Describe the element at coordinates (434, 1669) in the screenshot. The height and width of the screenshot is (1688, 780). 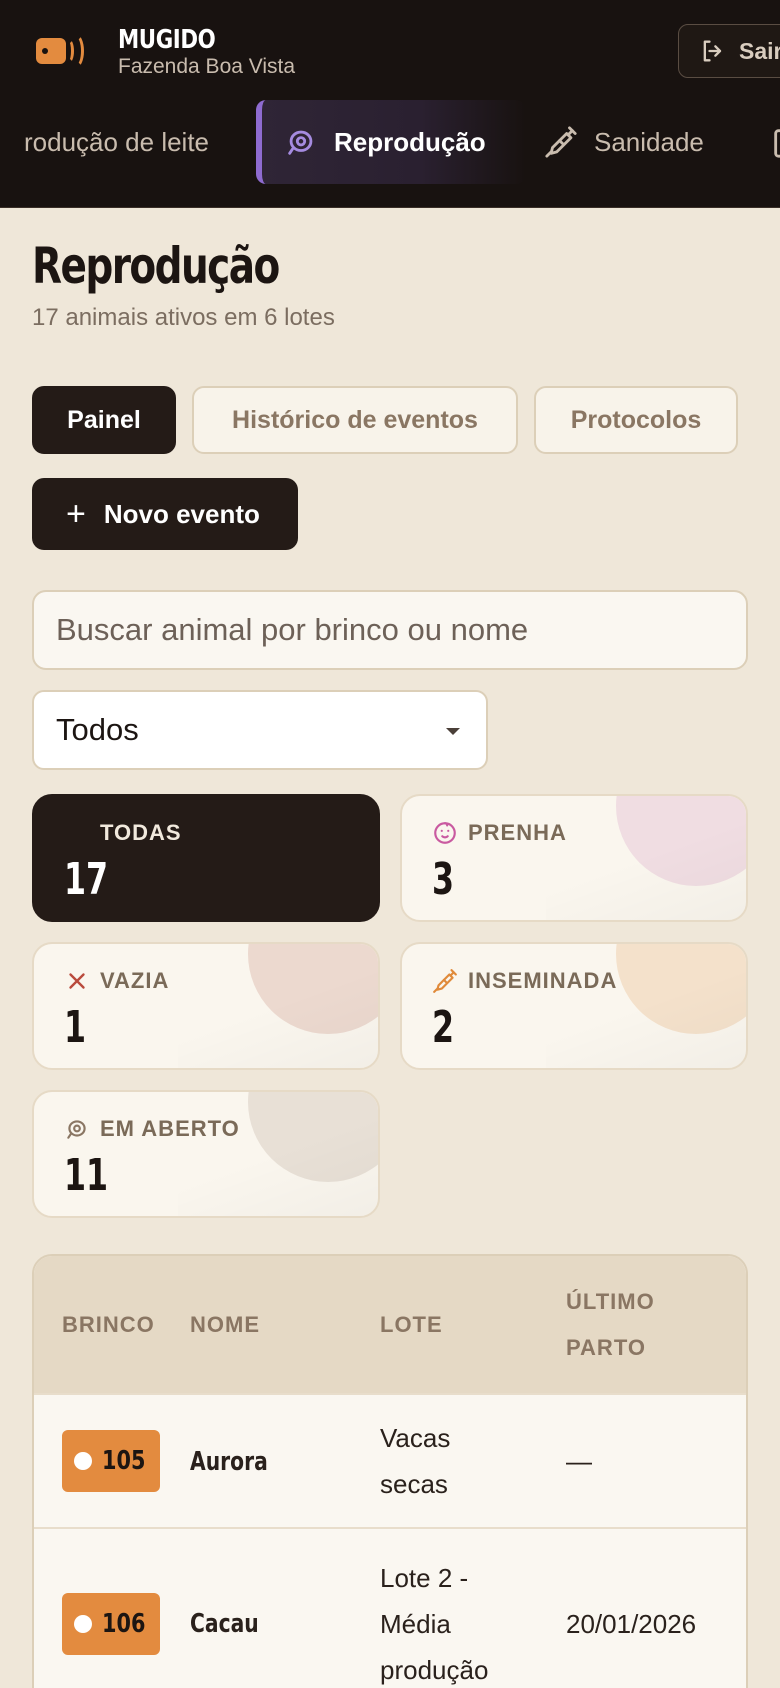
I see `lot-line: produção` at that location.